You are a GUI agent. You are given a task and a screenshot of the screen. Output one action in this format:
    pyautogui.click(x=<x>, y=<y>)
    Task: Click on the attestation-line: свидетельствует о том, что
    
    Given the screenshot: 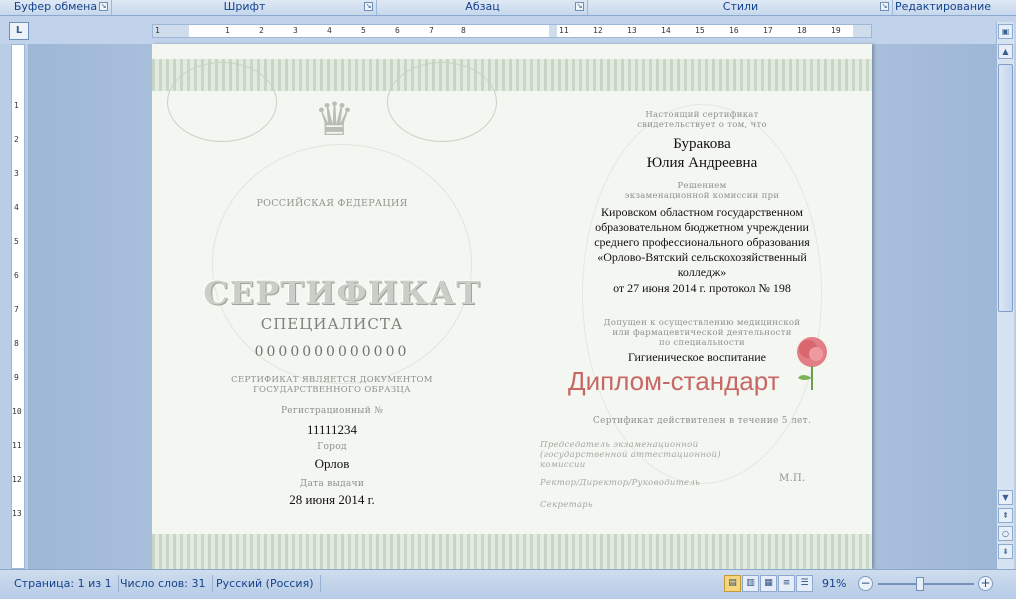 What is the action you would take?
    pyautogui.click(x=702, y=125)
    